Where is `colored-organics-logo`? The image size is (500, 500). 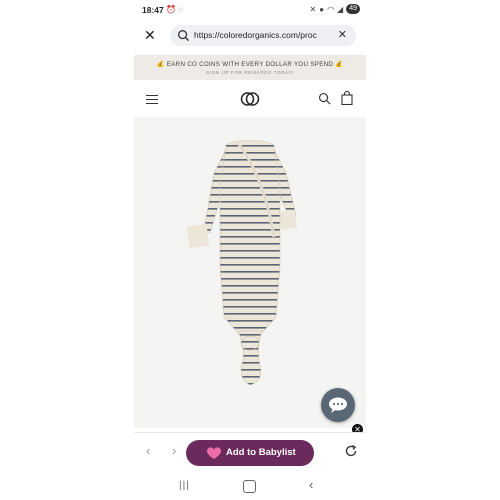
colored-organics-logo is located at coordinates (250, 99).